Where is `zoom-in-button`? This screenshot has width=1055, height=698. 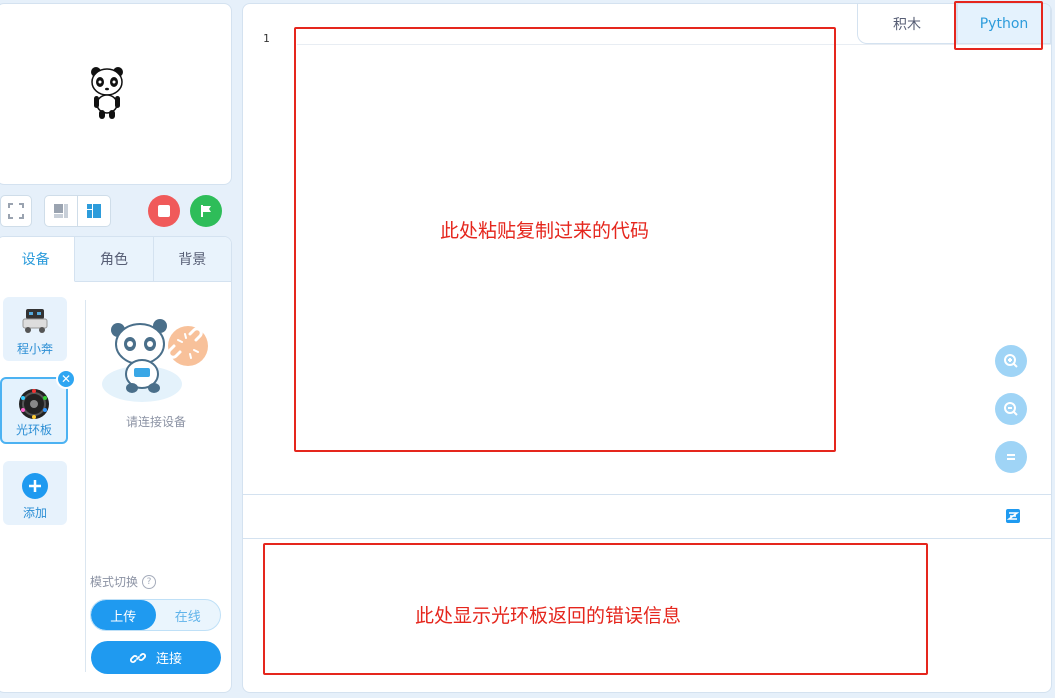
zoom-in-button is located at coordinates (1011, 361).